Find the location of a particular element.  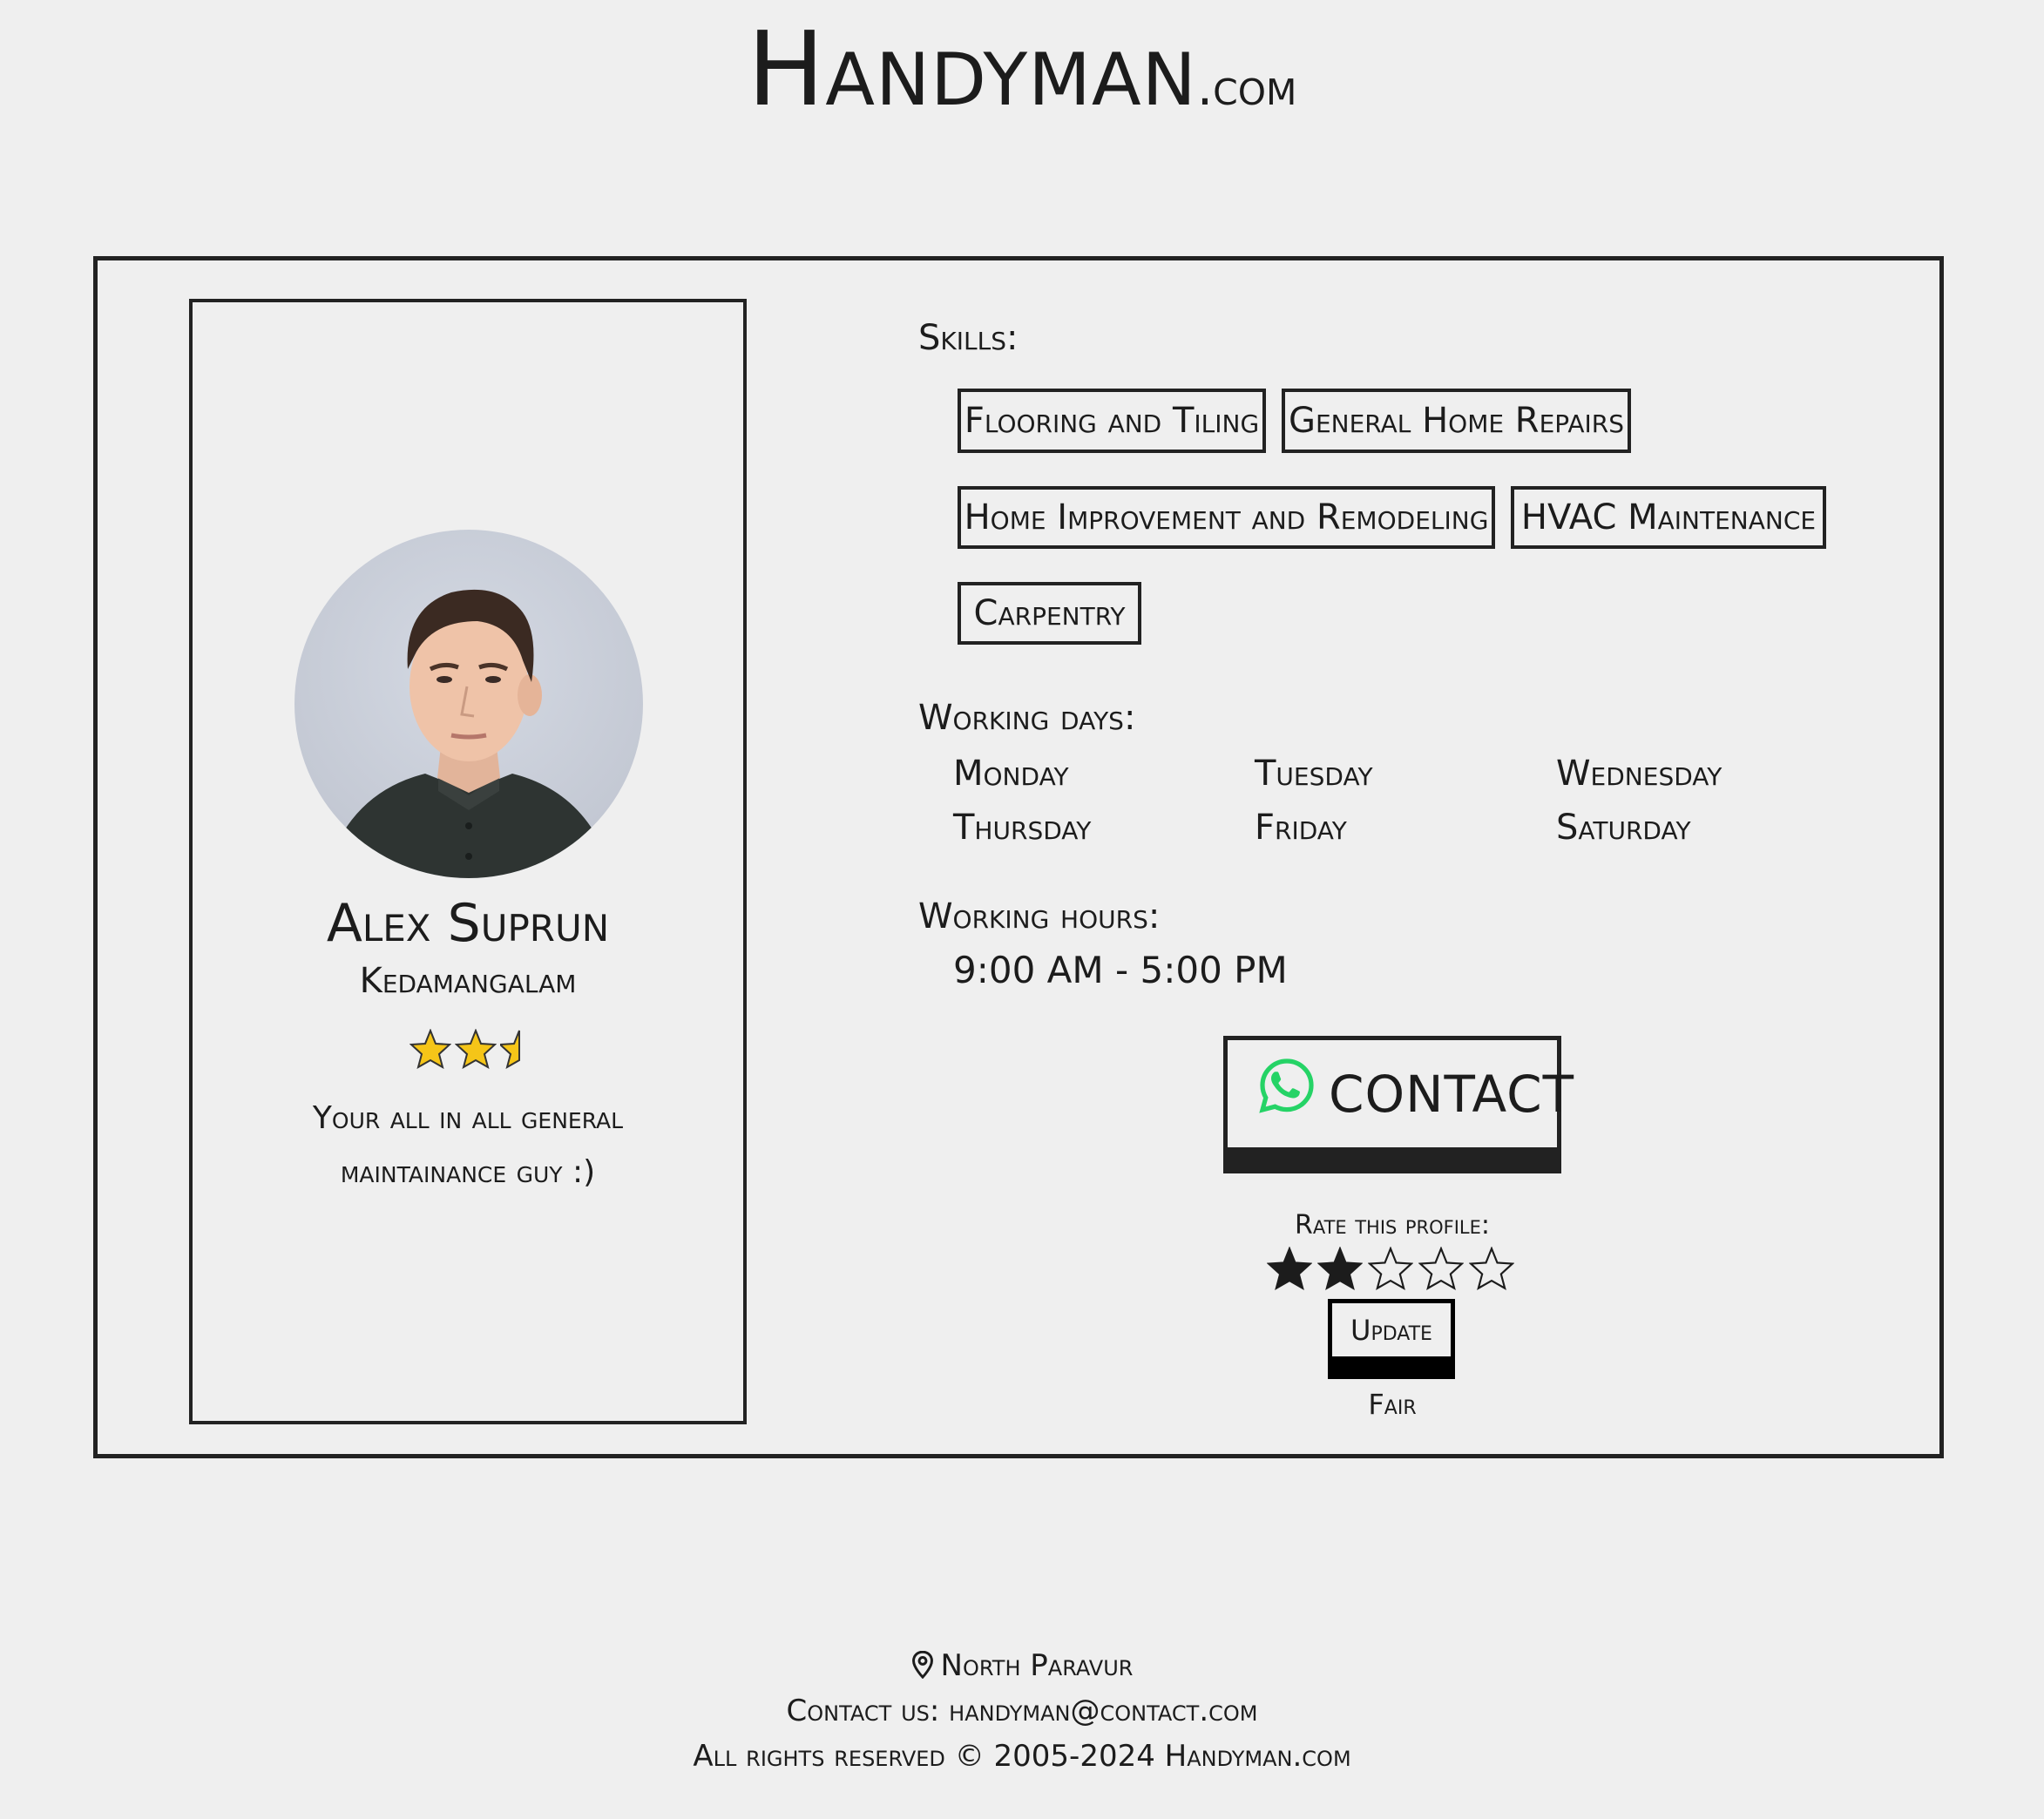

working-day: Monday is located at coordinates (1011, 774).